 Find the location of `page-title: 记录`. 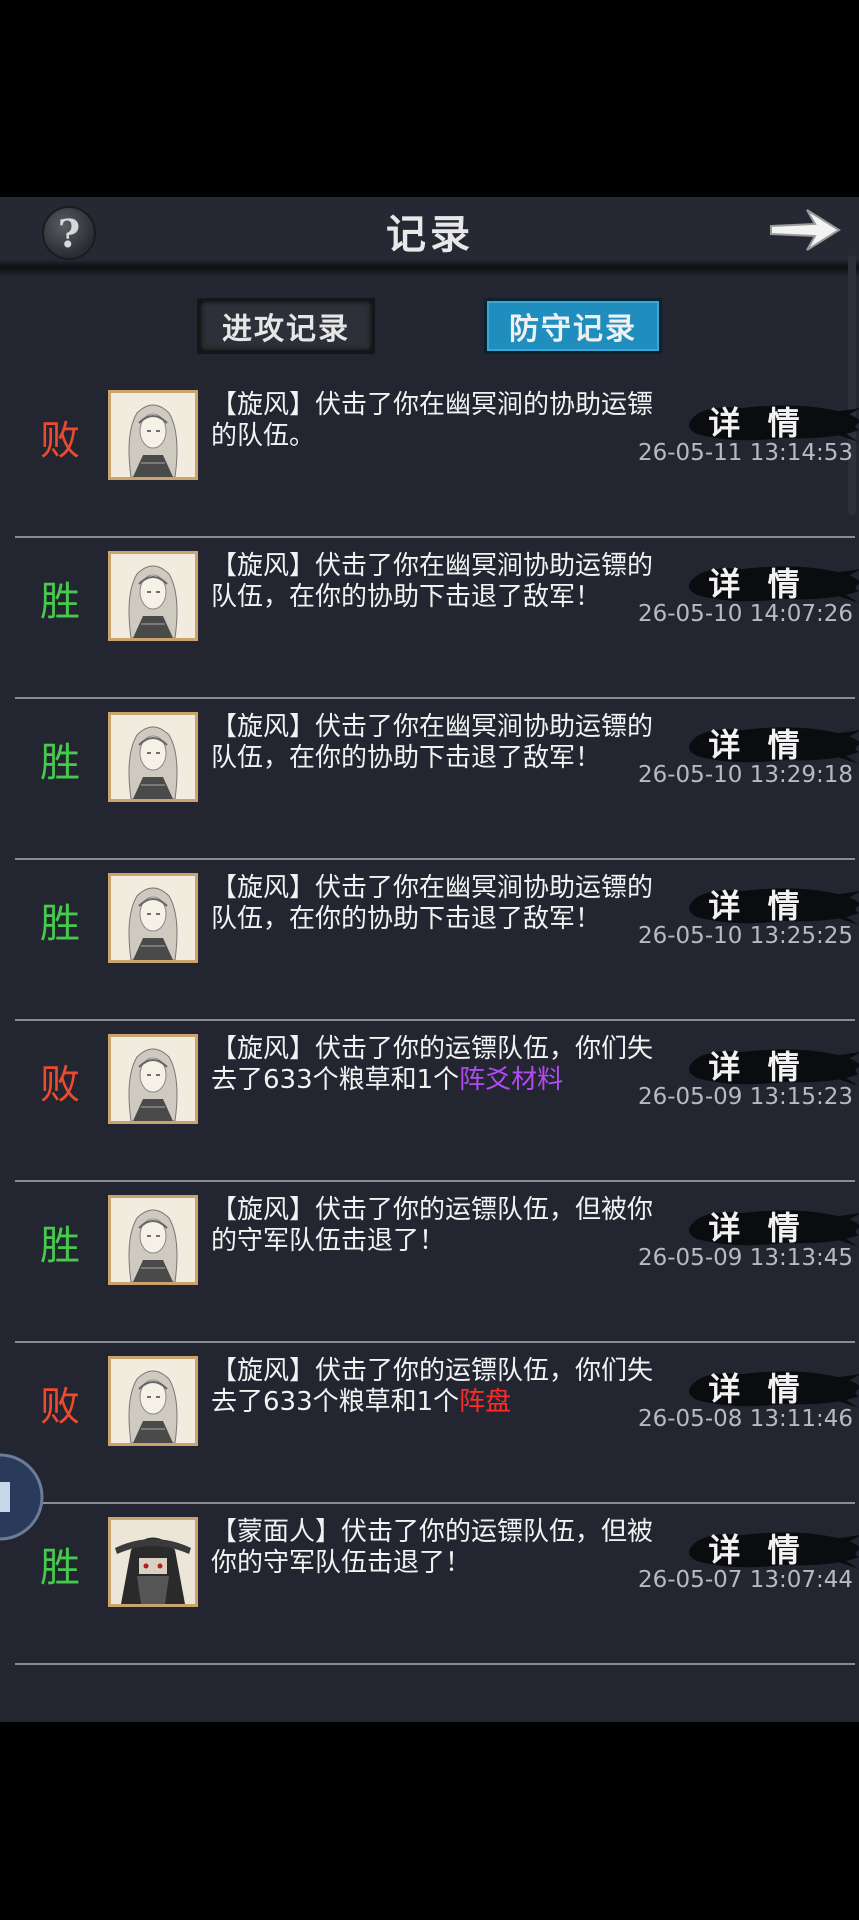

page-title: 记录 is located at coordinates (430, 234).